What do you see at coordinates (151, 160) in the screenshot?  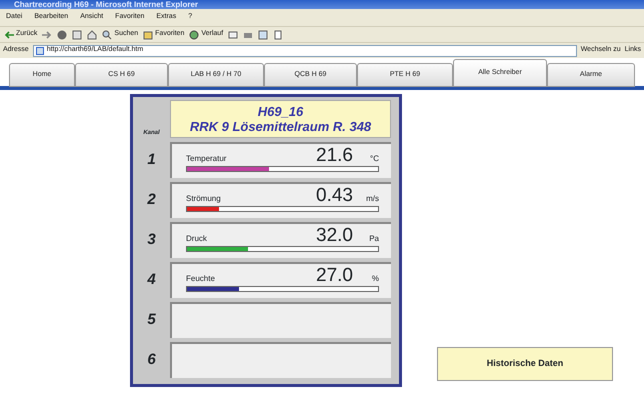 I see `channel-number: 1` at bounding box center [151, 160].